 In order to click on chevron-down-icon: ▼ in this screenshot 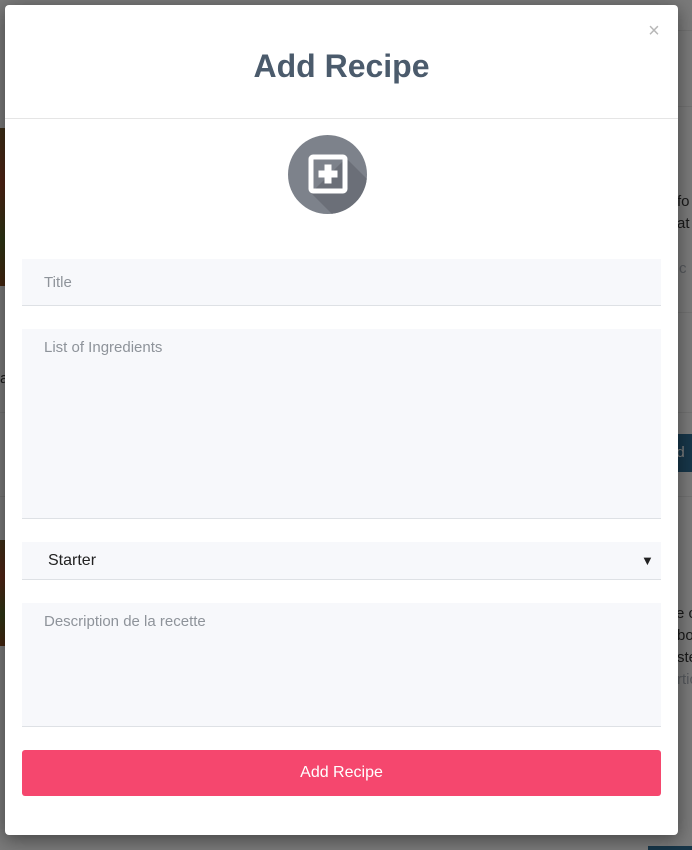, I will do `click(647, 560)`.